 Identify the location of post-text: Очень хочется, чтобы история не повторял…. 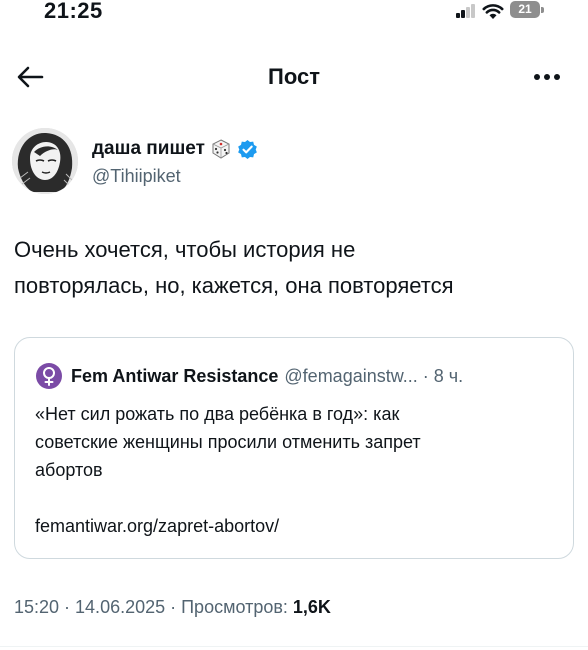
(294, 268).